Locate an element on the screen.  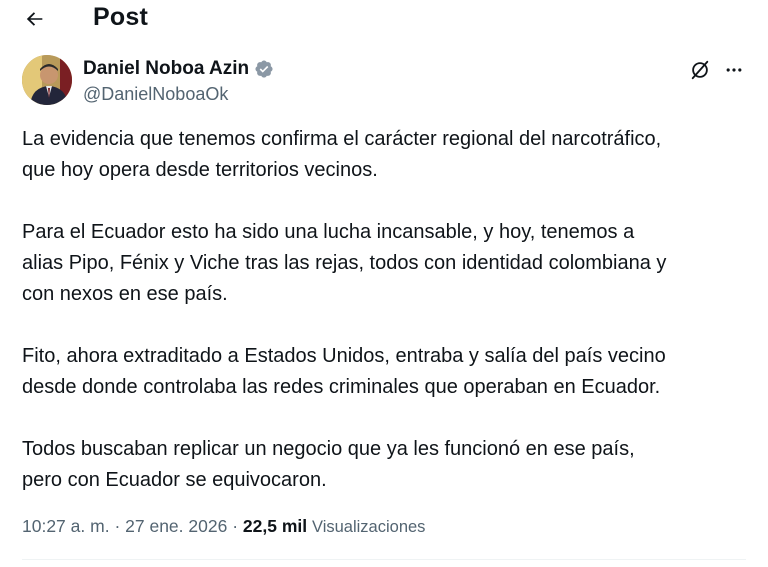
views-count: 22,5 mil is located at coordinates (275, 526).